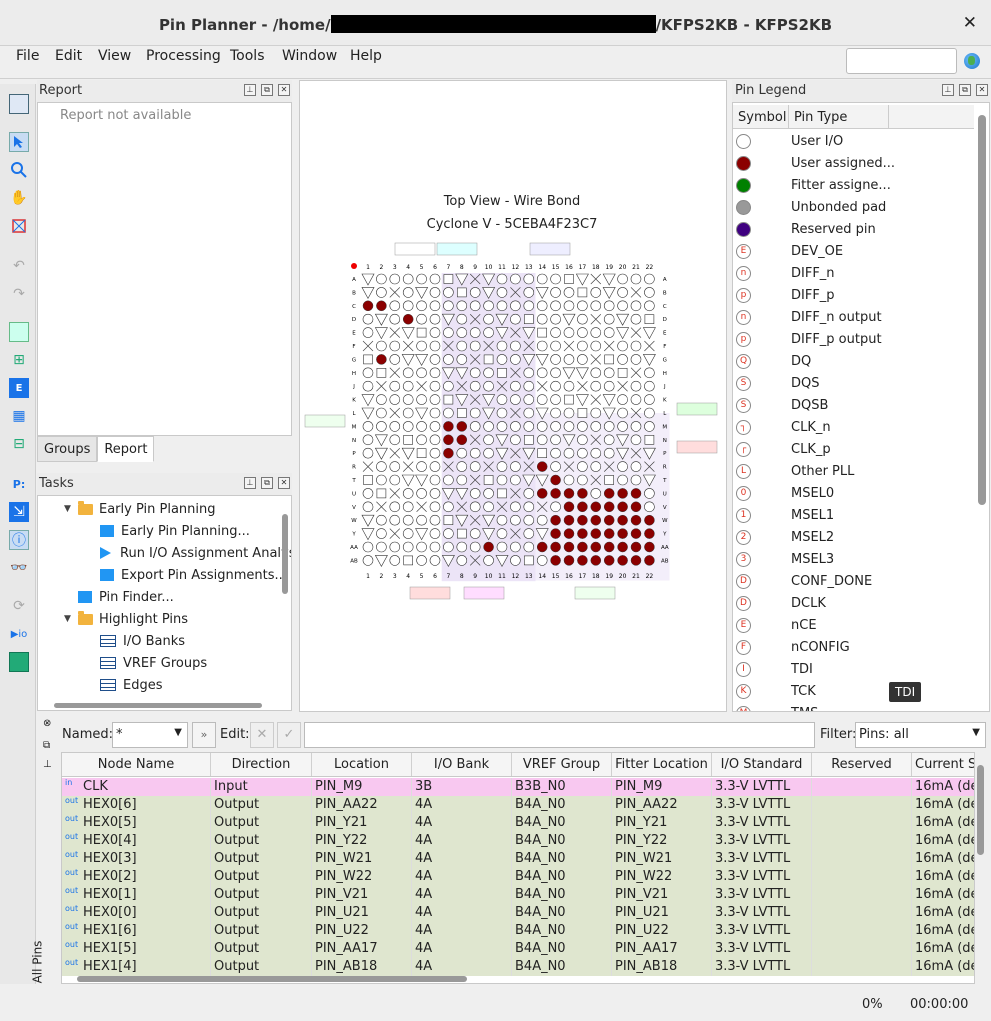  What do you see at coordinates (183, 56) in the screenshot?
I see `menu-processing: Processing` at bounding box center [183, 56].